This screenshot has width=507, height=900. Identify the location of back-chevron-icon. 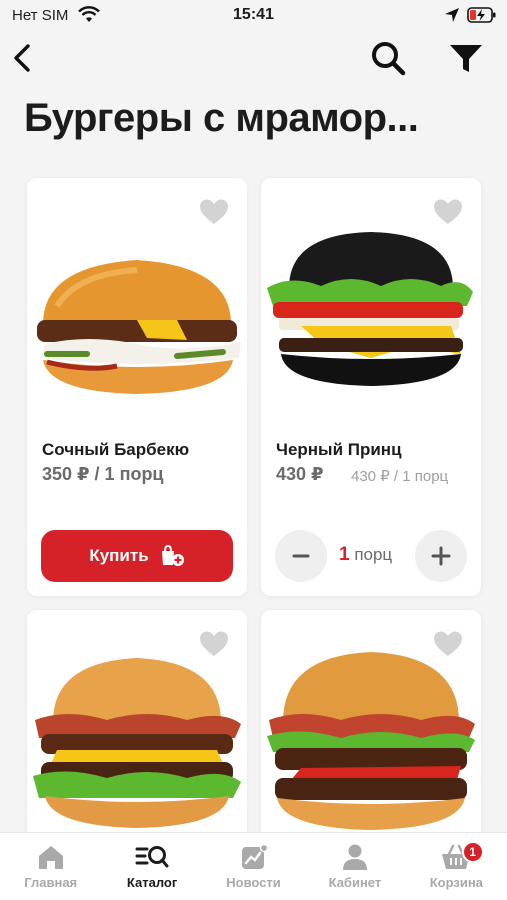
(24, 58).